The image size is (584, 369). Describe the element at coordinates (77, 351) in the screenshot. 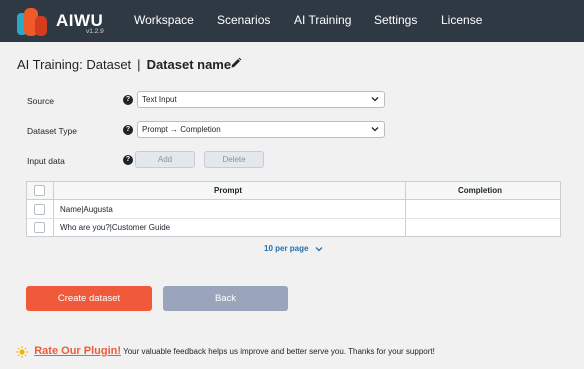

I see `rate-plugin-link: Rate Our Plugin!` at that location.